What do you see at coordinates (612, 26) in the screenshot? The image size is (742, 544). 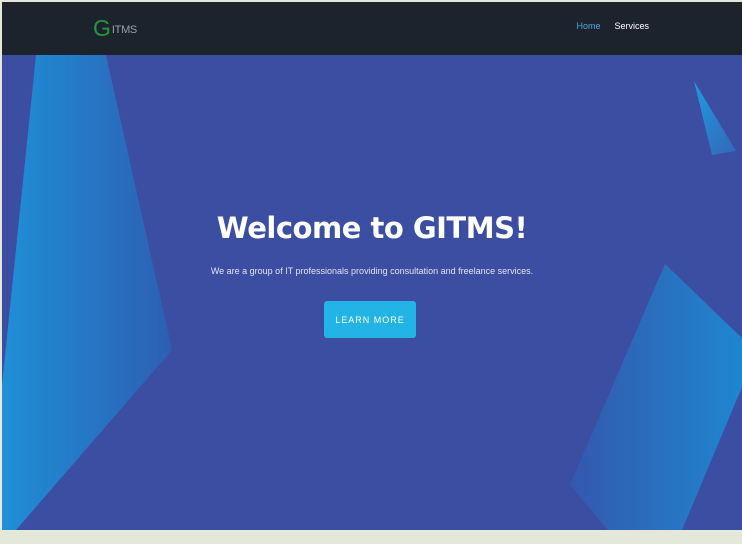 I see `main-nav: Home Services` at bounding box center [612, 26].